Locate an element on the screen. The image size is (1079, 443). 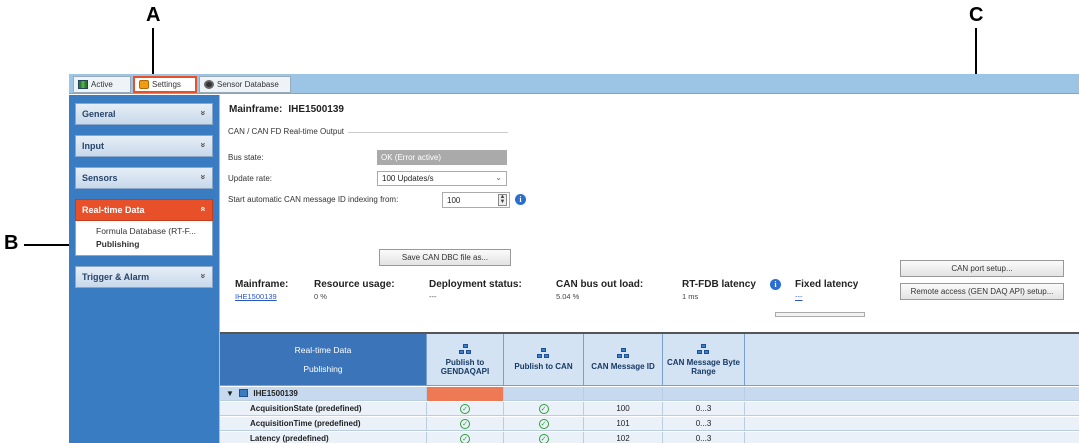
table-row: Latency (predefined) ✓ ✓ 102 0...3 is located at coordinates (649, 437).